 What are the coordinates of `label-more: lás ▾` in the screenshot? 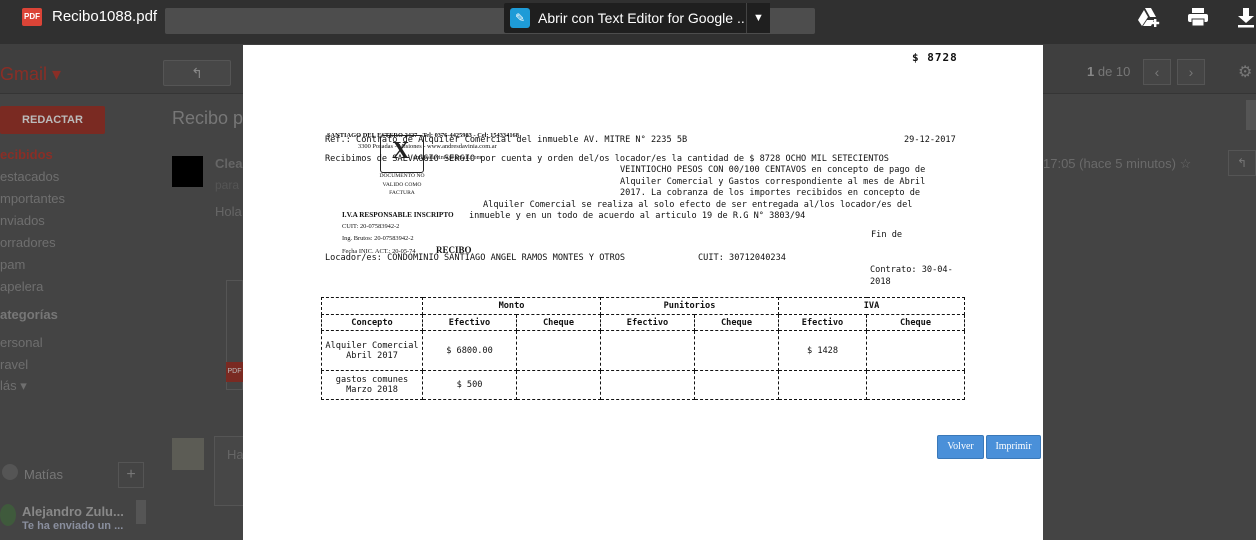 It's located at (13, 385).